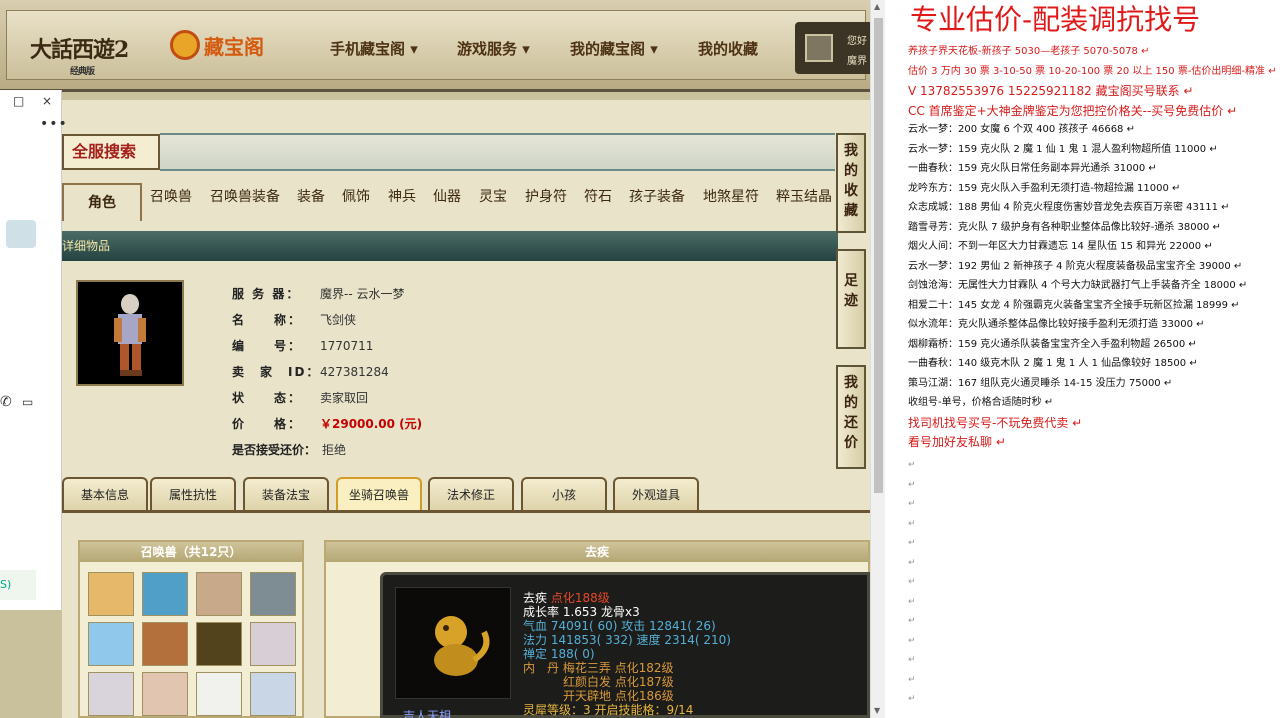 The width and height of the screenshot is (1280, 718). I want to click on tab-pet-equip: 召唤兽装备, so click(245, 202).